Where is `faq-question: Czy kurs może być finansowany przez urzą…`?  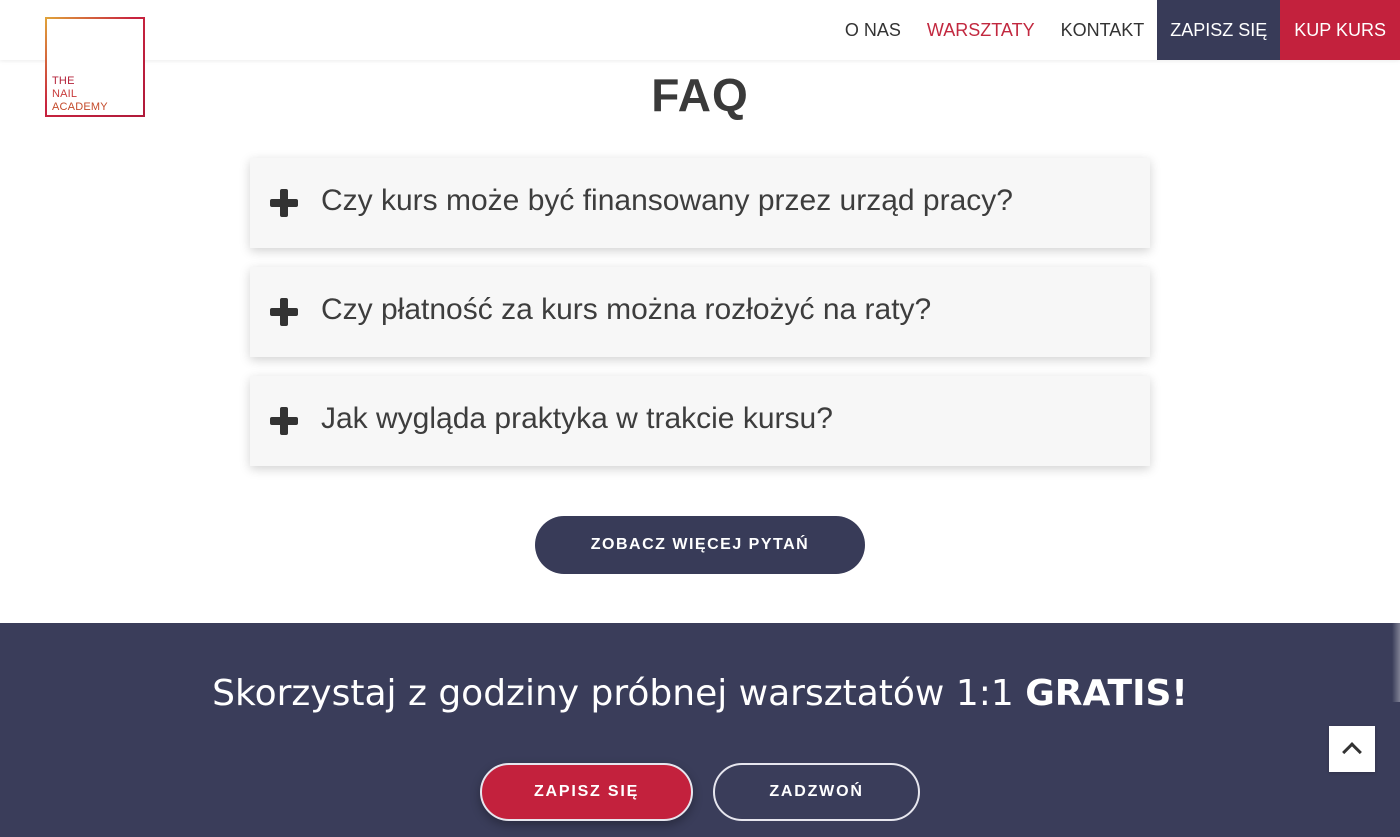 faq-question: Czy kurs może być finansowany przez urzą… is located at coordinates (667, 200).